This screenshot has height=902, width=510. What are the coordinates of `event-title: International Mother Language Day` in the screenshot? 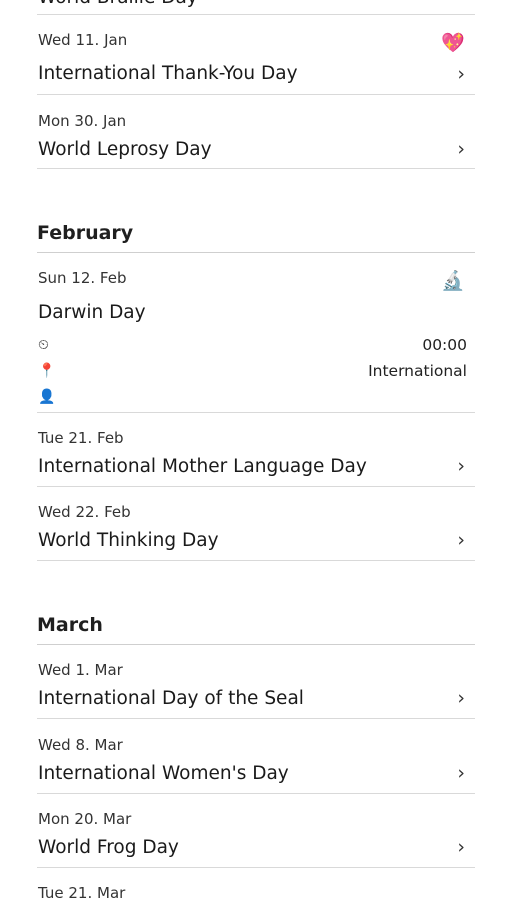 It's located at (202, 466).